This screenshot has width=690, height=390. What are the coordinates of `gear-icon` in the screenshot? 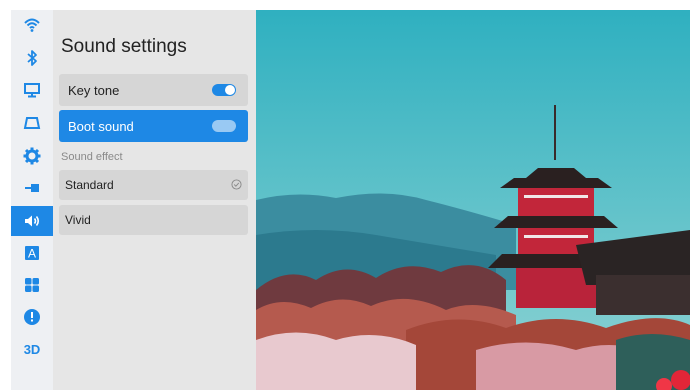 It's located at (32, 156).